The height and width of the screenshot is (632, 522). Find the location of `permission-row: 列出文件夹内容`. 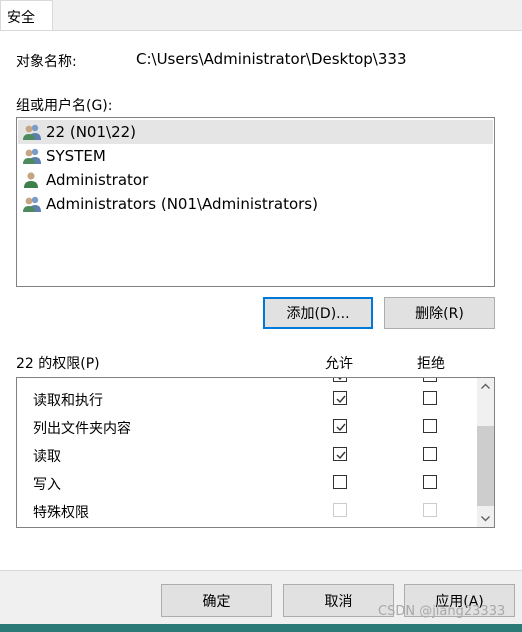

permission-row: 列出文件夹内容 is located at coordinates (247, 427).